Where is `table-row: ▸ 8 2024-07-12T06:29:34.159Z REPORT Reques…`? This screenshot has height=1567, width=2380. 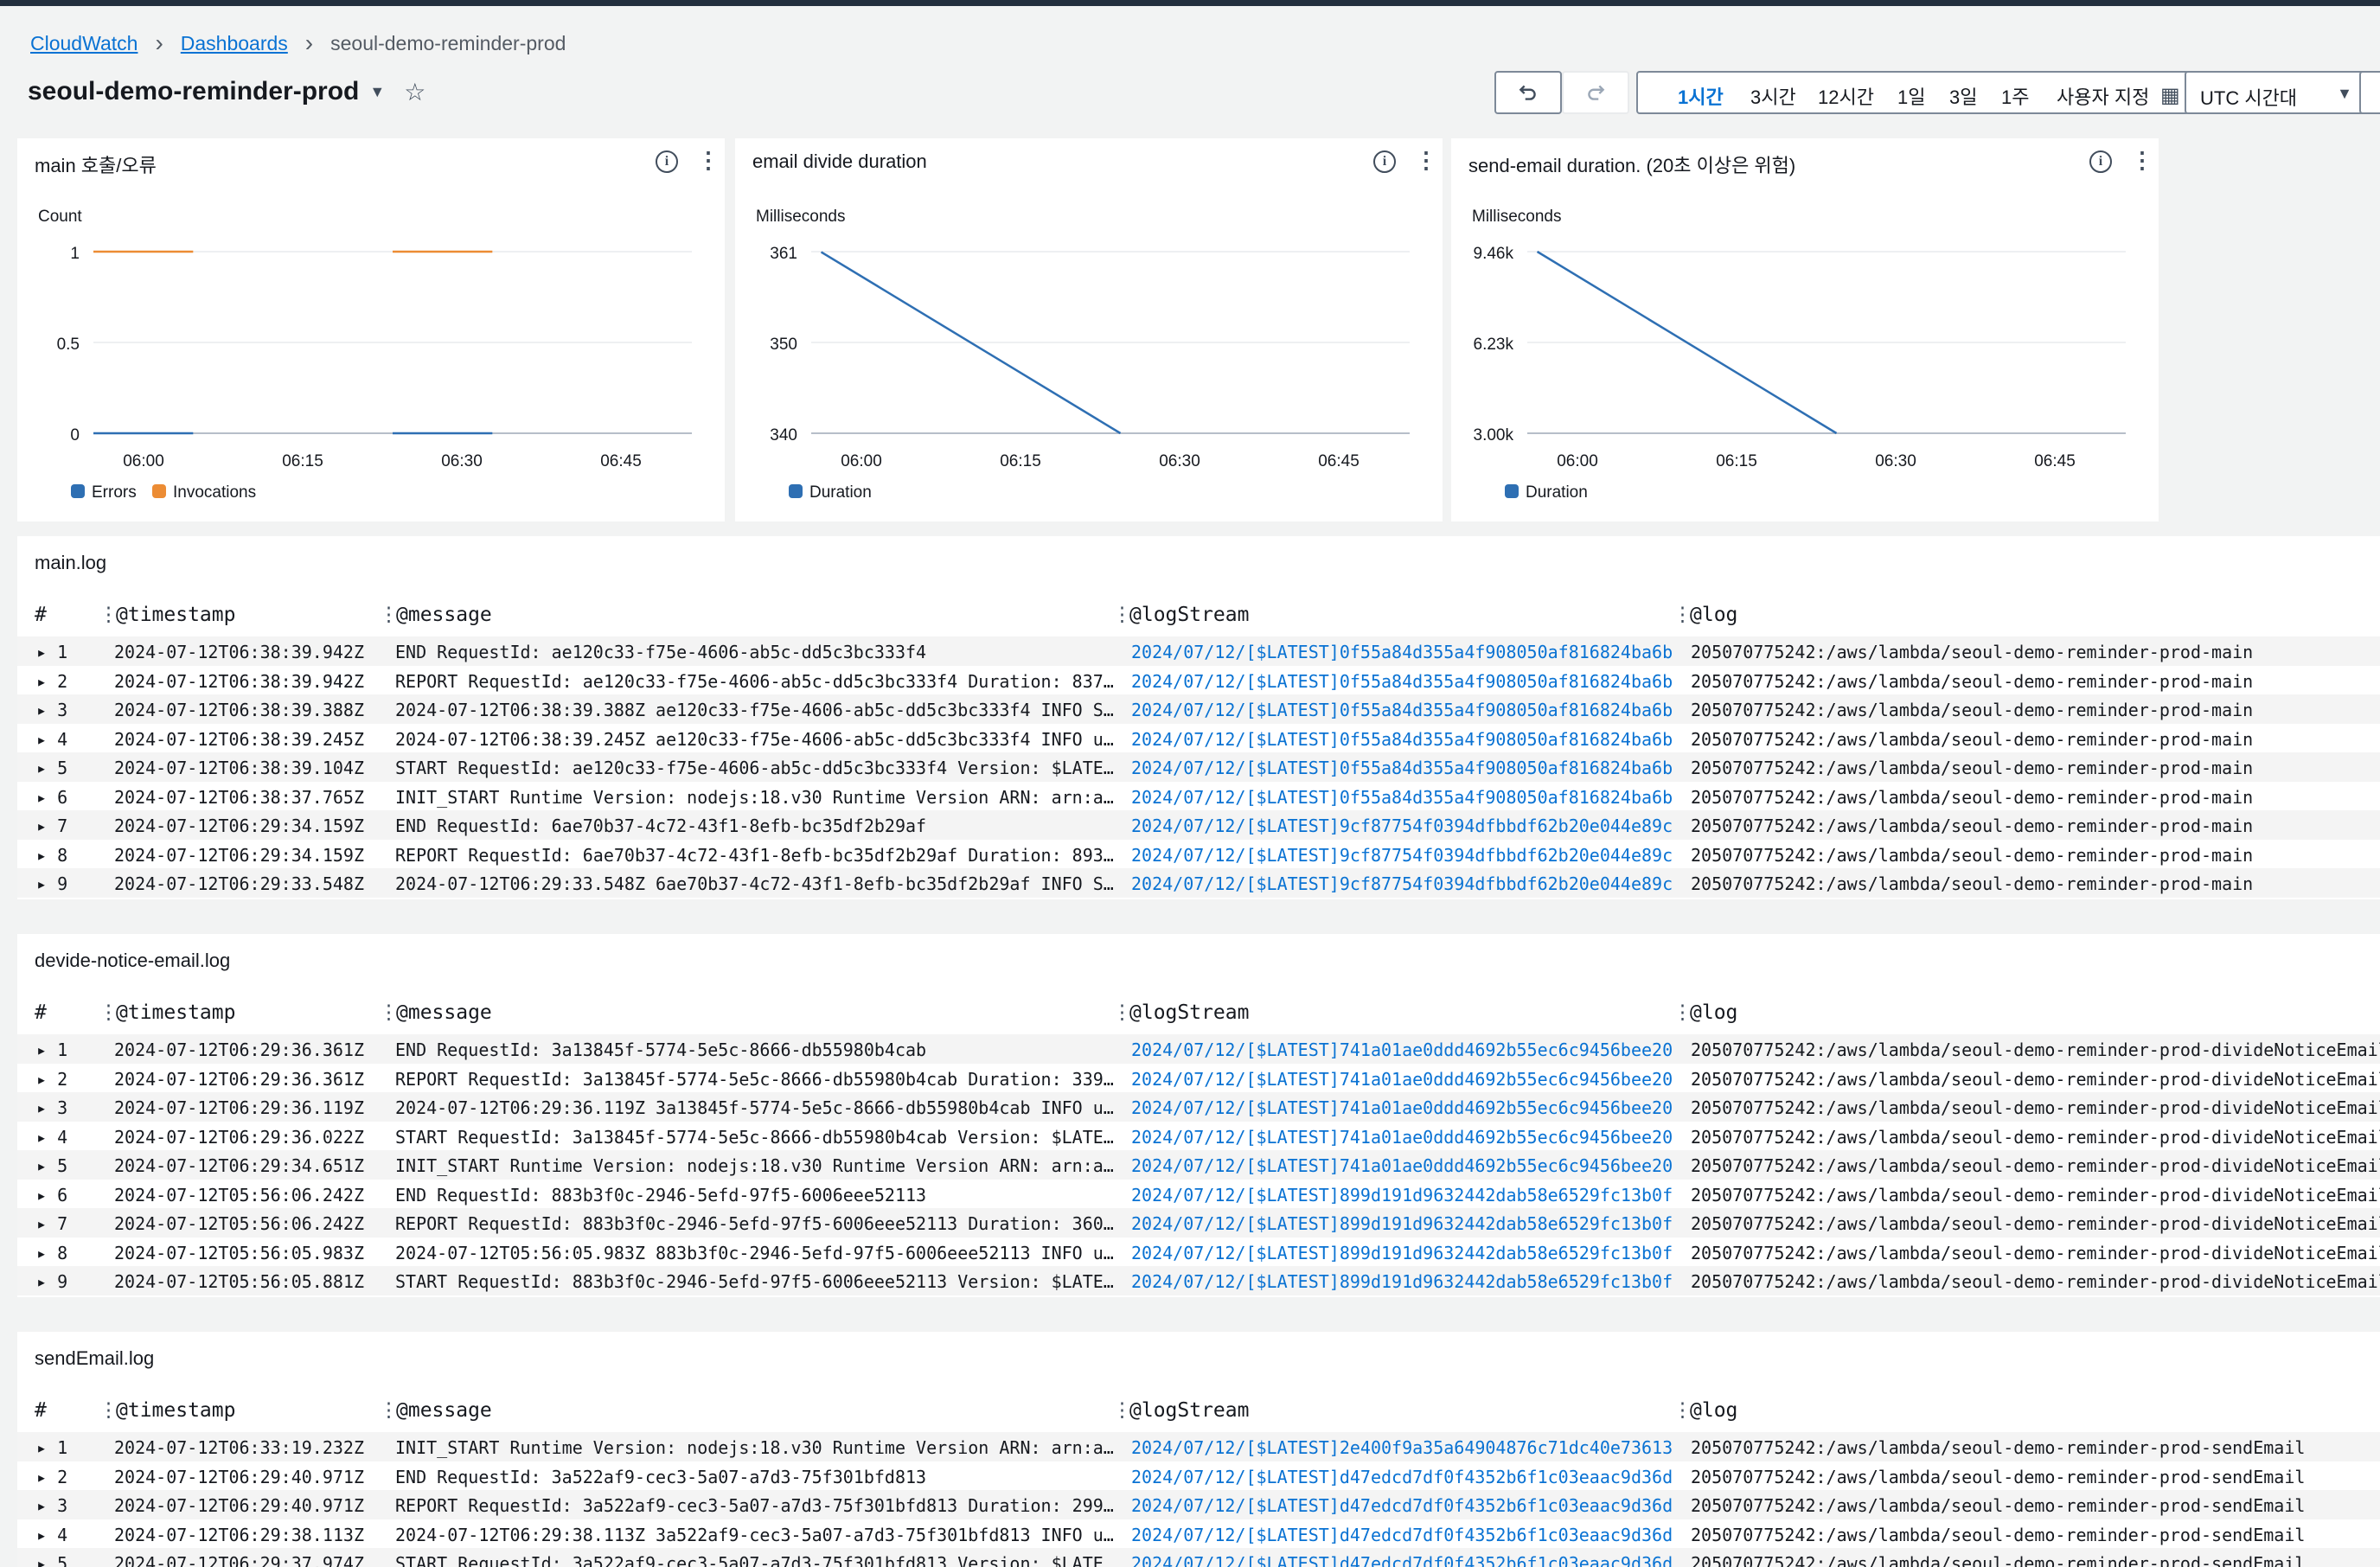 table-row: ▸ 8 2024-07-12T06:29:34.159Z REPORT Reques… is located at coordinates (1199, 854).